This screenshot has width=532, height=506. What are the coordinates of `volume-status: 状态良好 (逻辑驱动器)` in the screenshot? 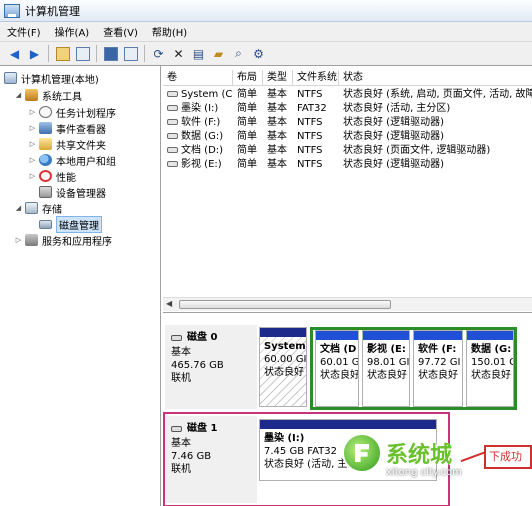 It's located at (393, 122).